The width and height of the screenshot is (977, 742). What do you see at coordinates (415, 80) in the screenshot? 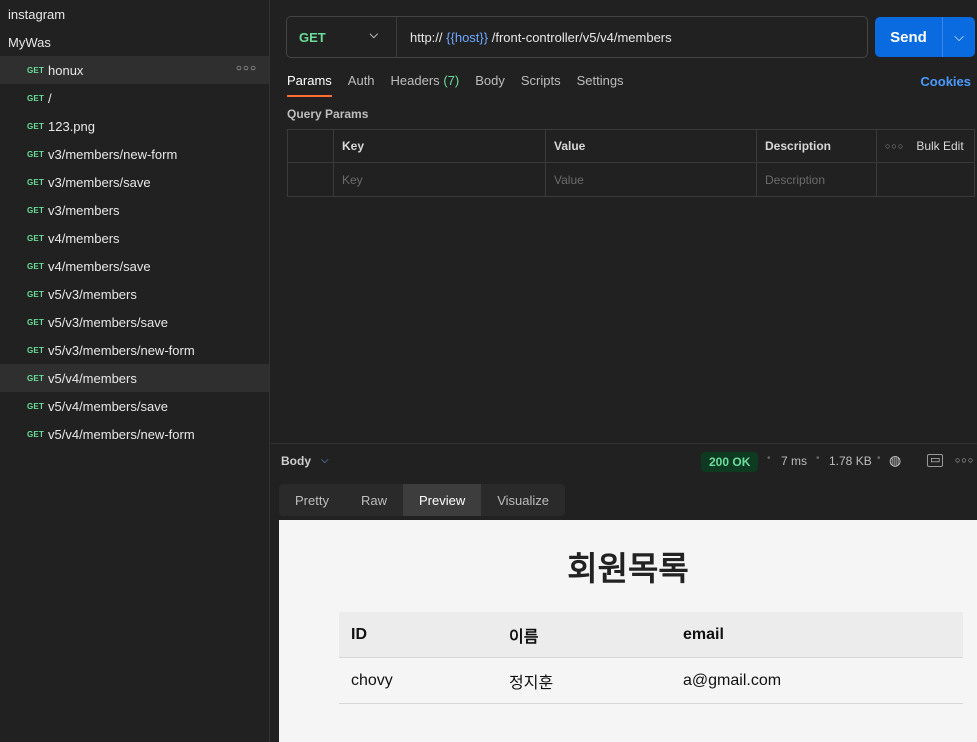
I see `tab-headers-label: Headers` at bounding box center [415, 80].